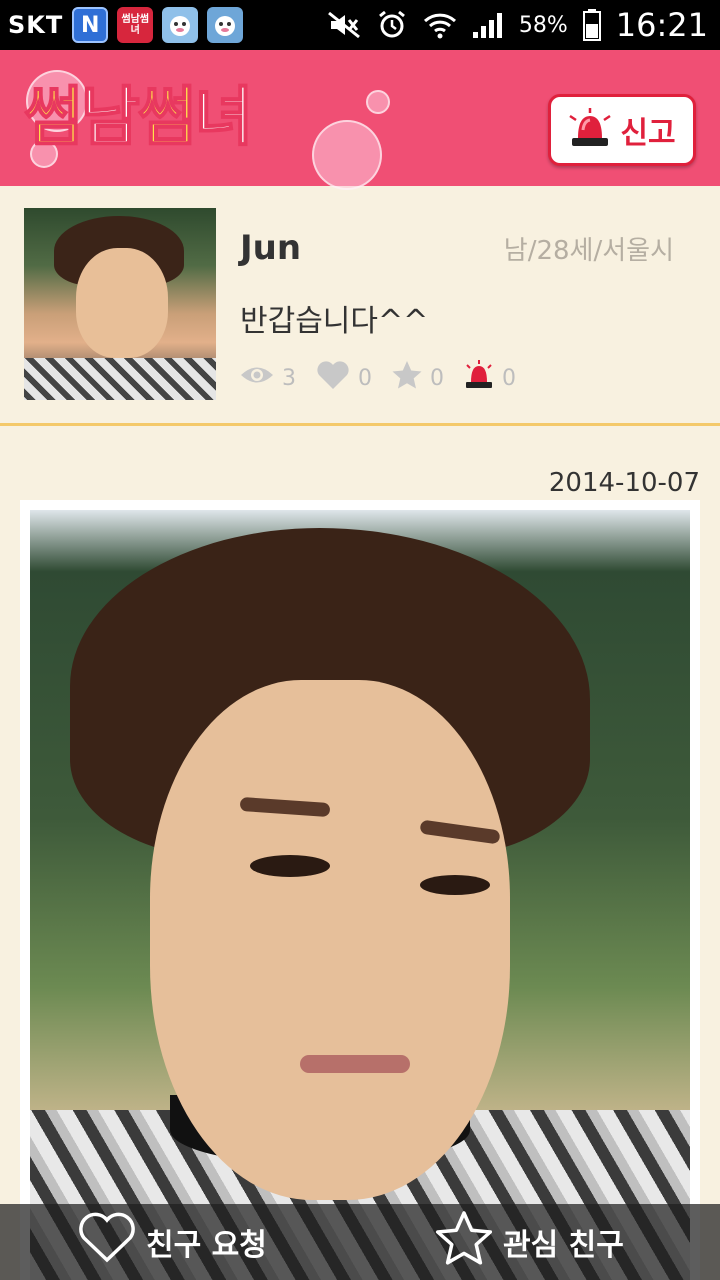  What do you see at coordinates (543, 25) in the screenshot?
I see `battery-percent: 58%` at bounding box center [543, 25].